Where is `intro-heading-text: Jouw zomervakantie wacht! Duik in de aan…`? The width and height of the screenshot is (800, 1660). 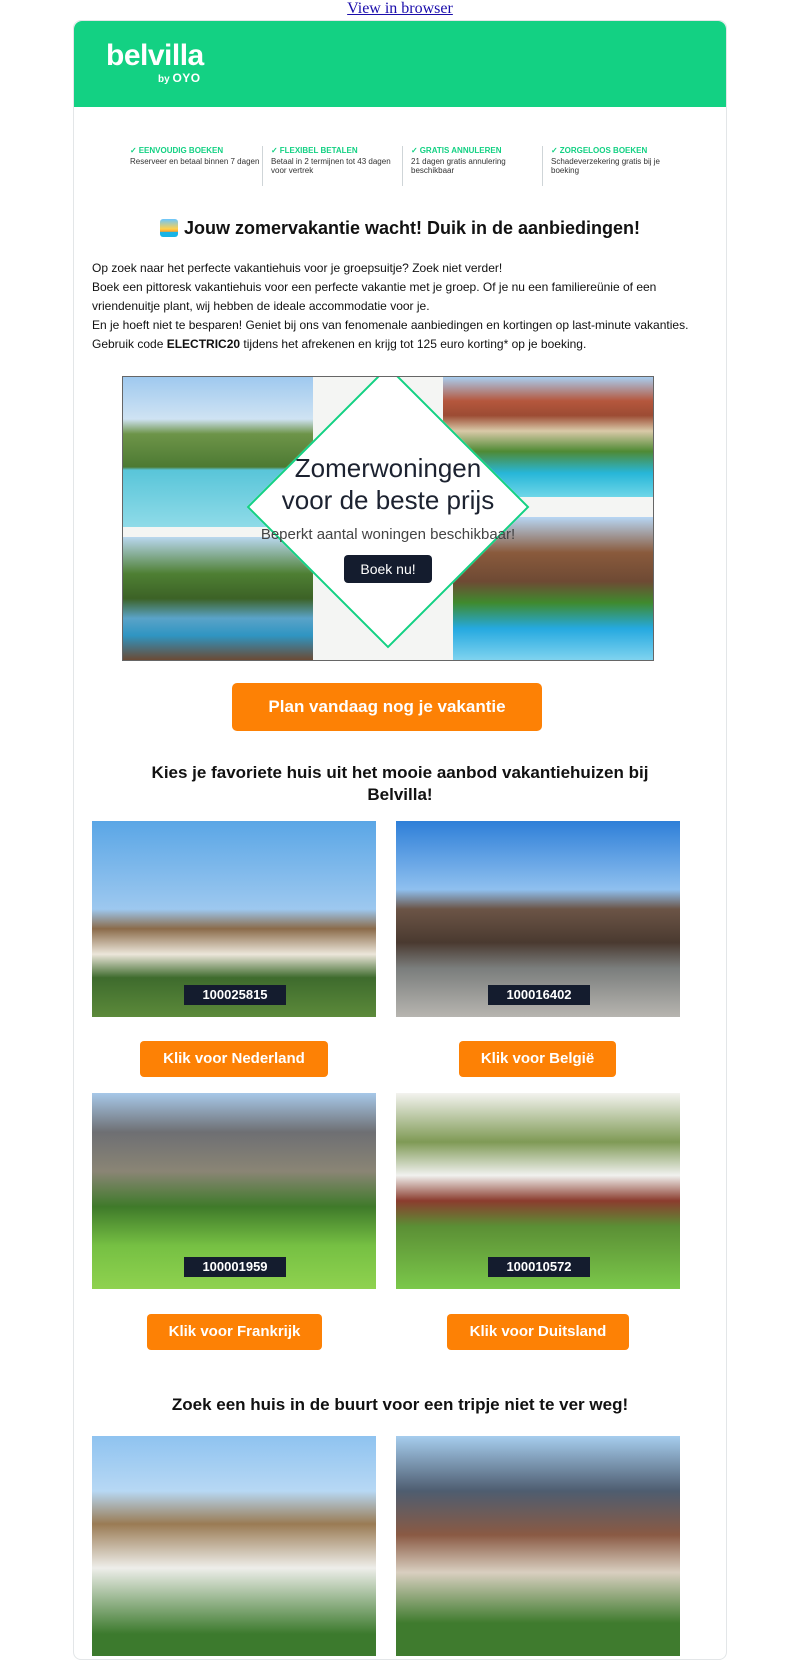
intro-heading-text: Jouw zomervakantie wacht! Duik in de aan… is located at coordinates (412, 228).